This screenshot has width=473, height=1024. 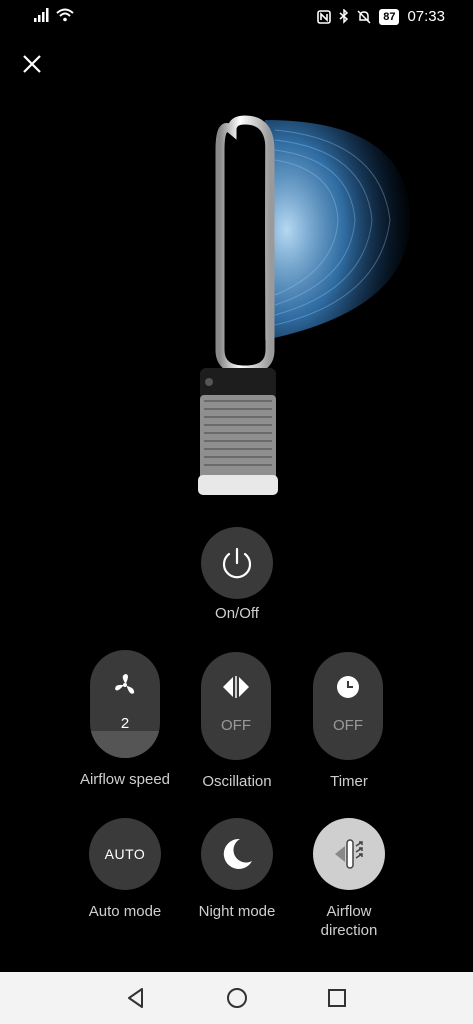 I want to click on auto-mode-text: AUTO, so click(x=125, y=854).